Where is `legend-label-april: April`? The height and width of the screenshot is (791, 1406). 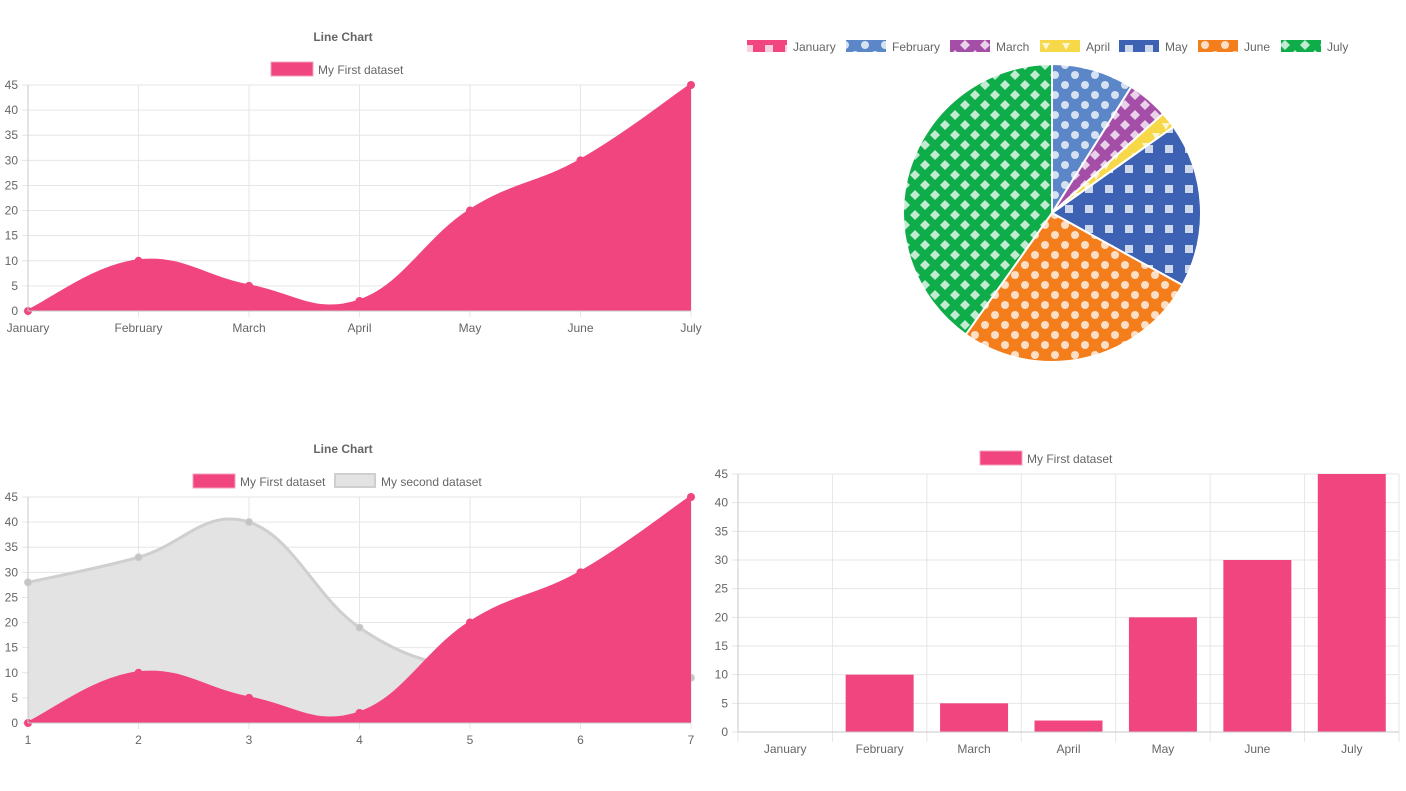 legend-label-april: April is located at coordinates (1098, 47).